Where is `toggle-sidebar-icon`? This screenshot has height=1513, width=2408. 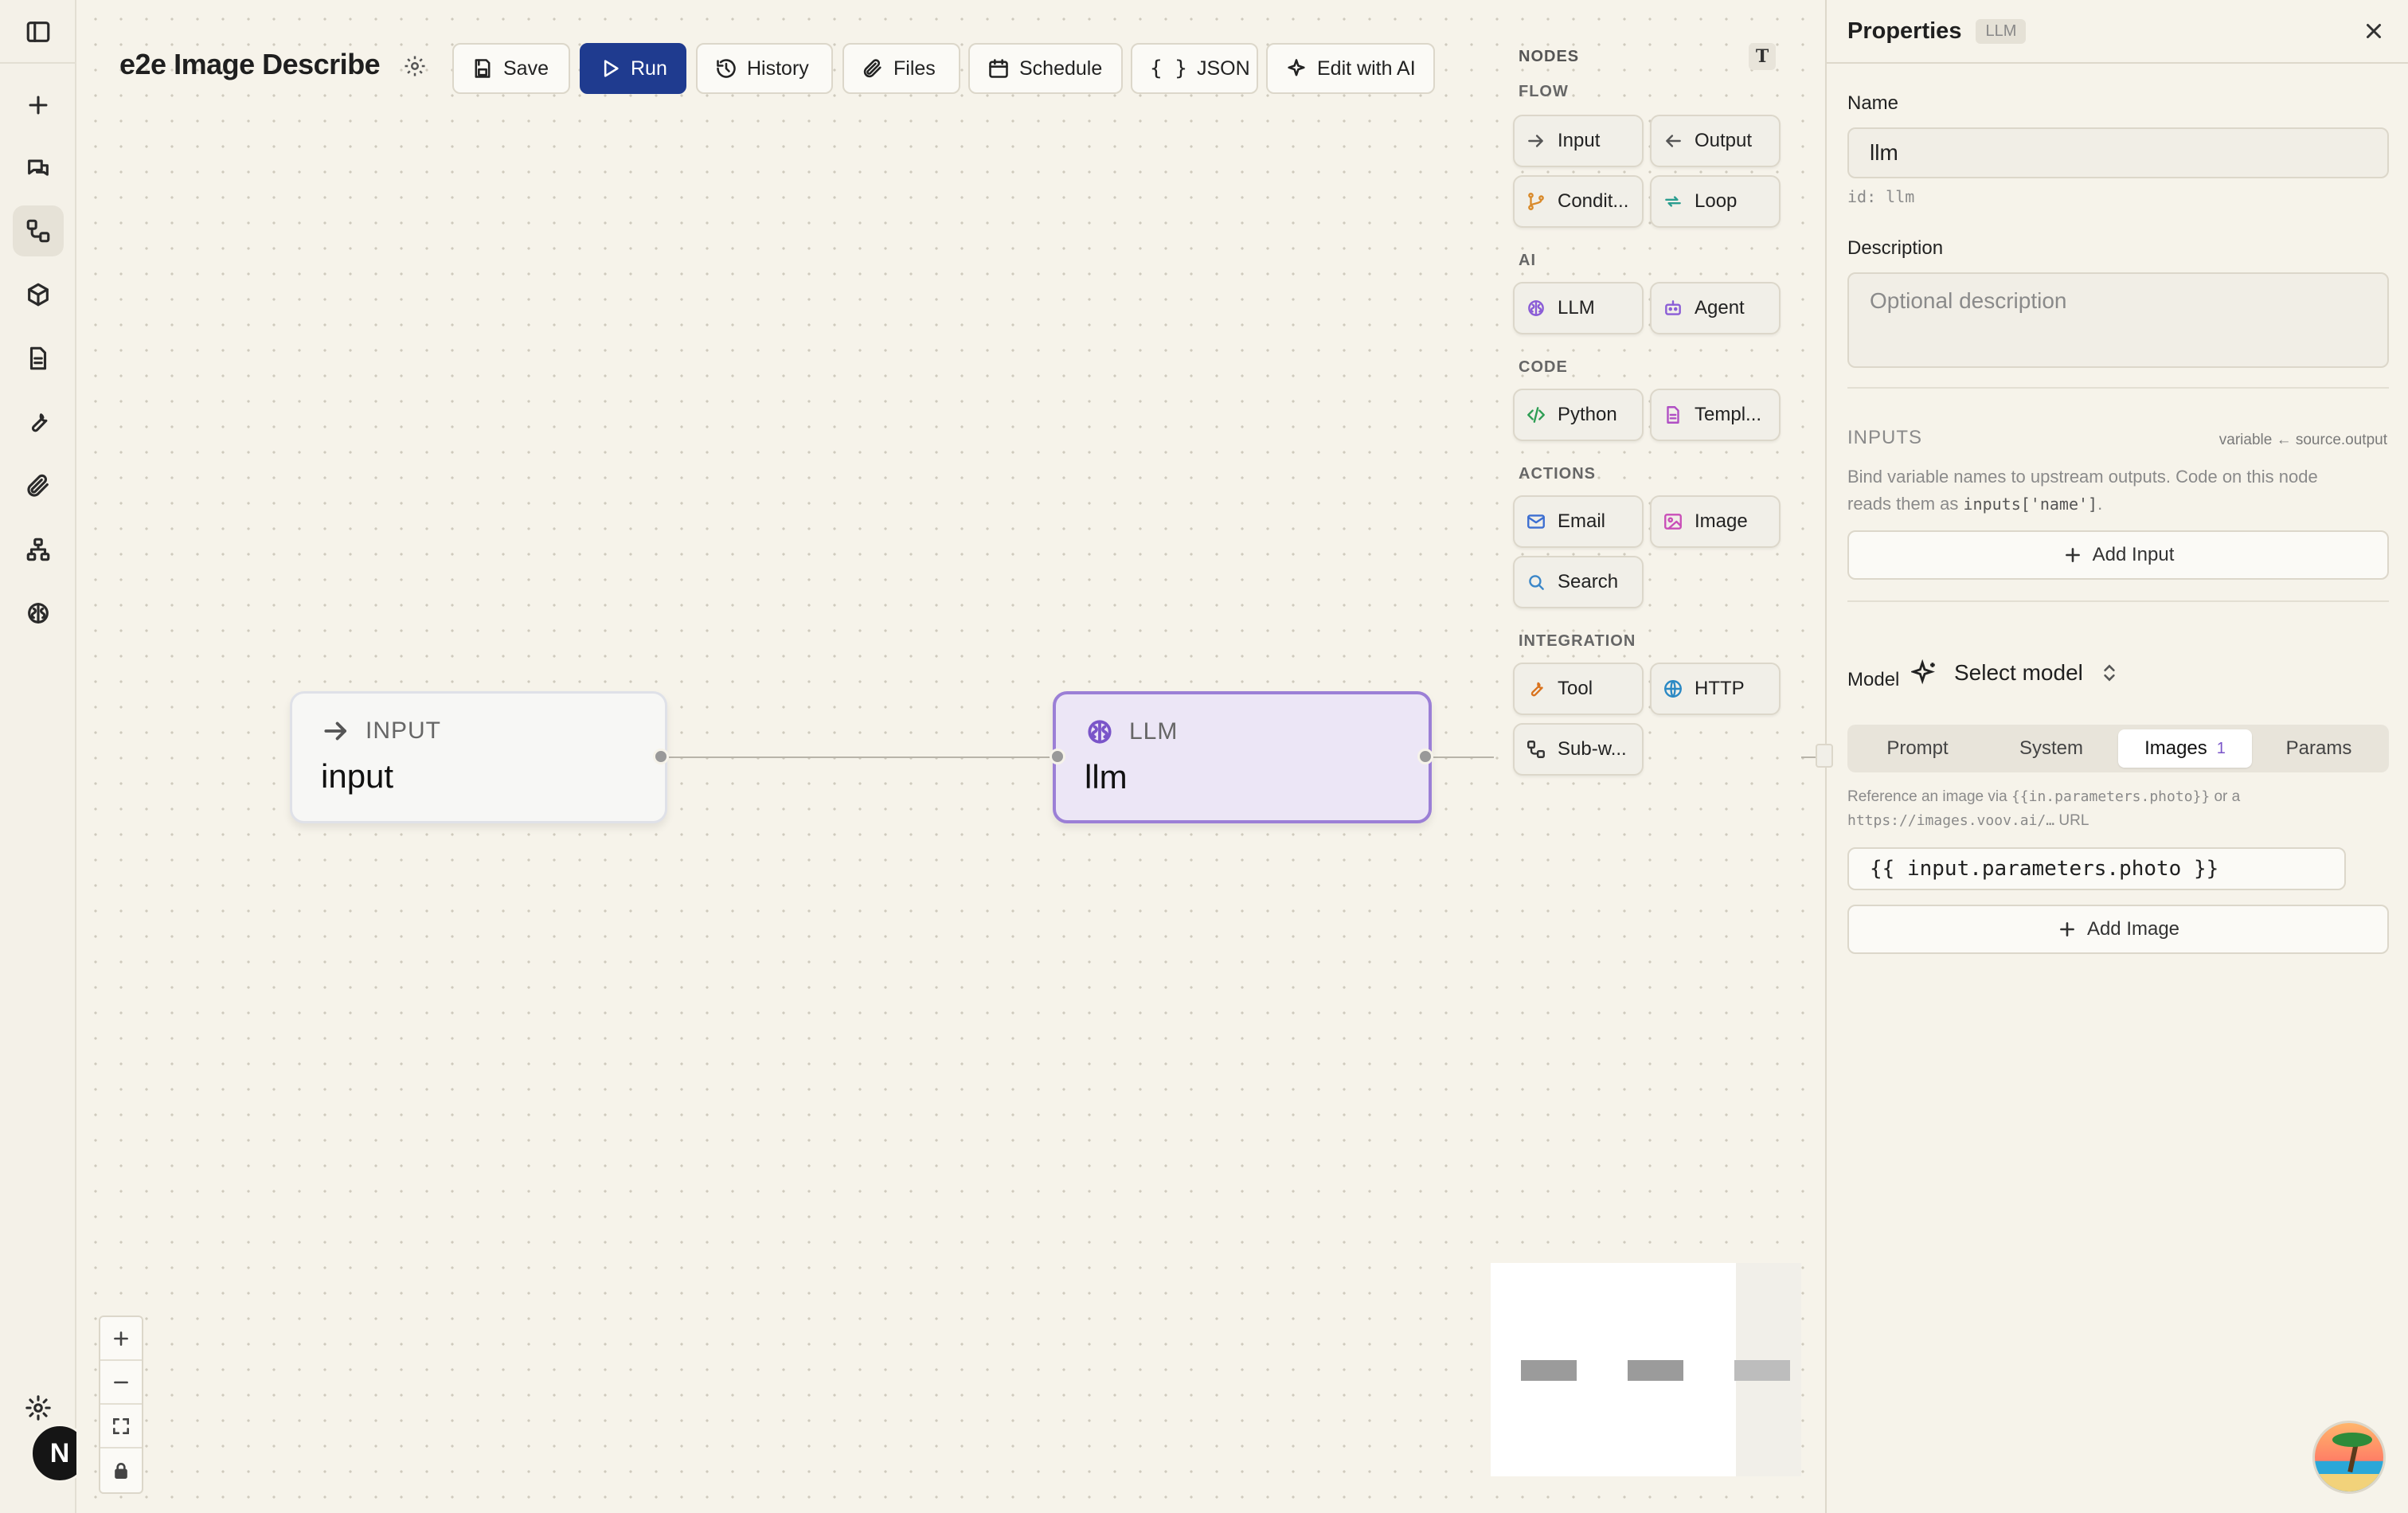
toggle-sidebar-icon is located at coordinates (38, 31).